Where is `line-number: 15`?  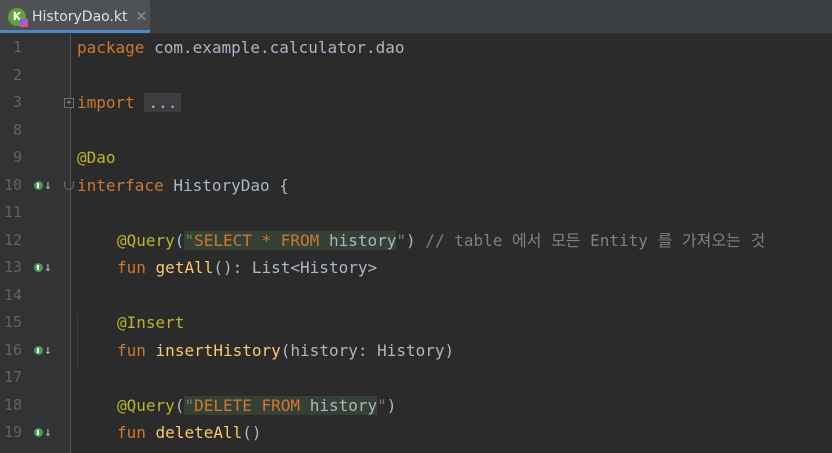 line-number: 15 is located at coordinates (12, 322).